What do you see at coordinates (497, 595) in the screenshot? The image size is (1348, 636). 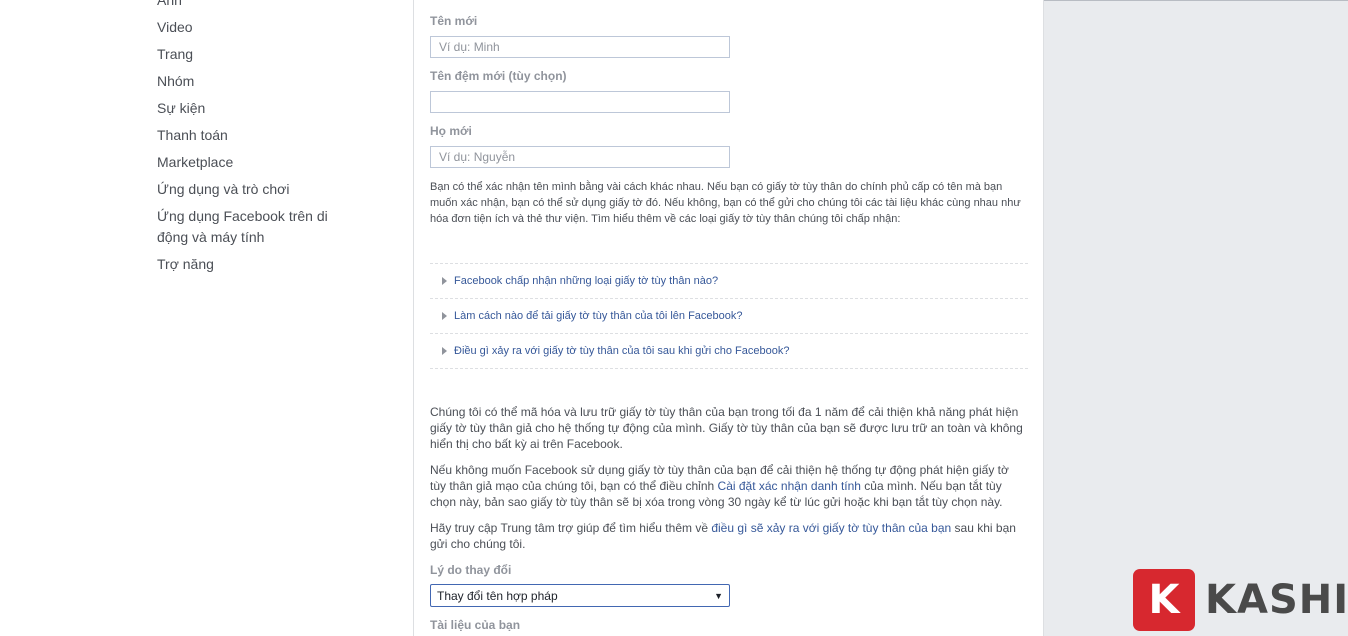 I see `reason-selected-value: Thay đổi tên hợp pháp` at bounding box center [497, 595].